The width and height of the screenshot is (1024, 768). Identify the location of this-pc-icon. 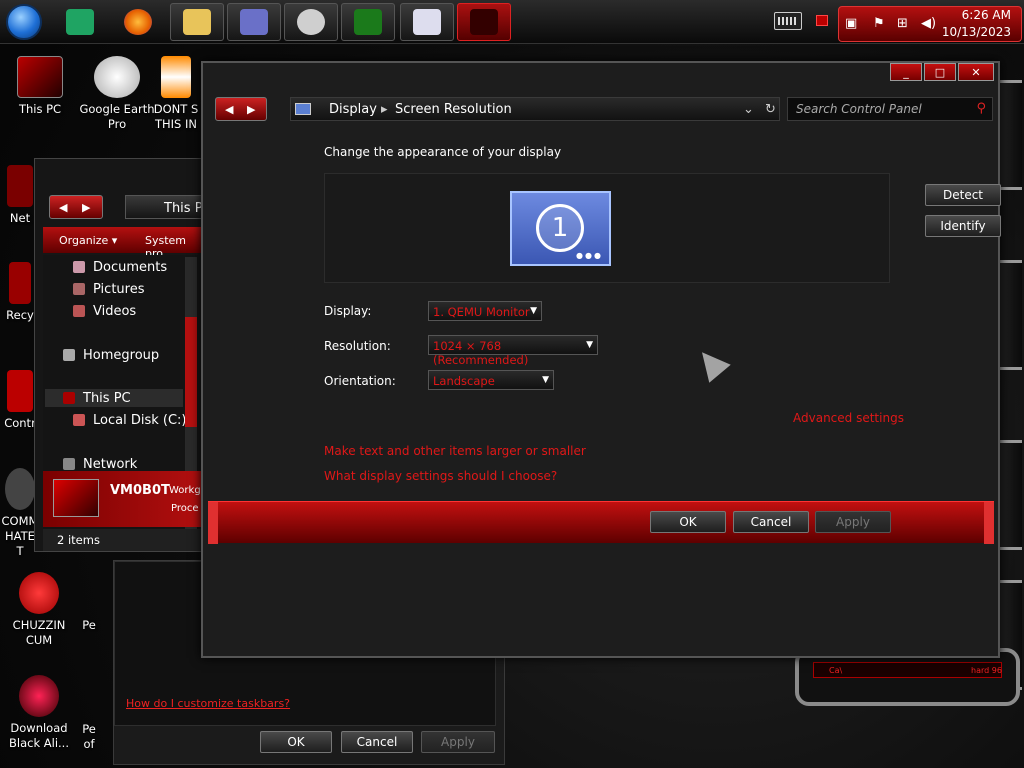
(69, 398).